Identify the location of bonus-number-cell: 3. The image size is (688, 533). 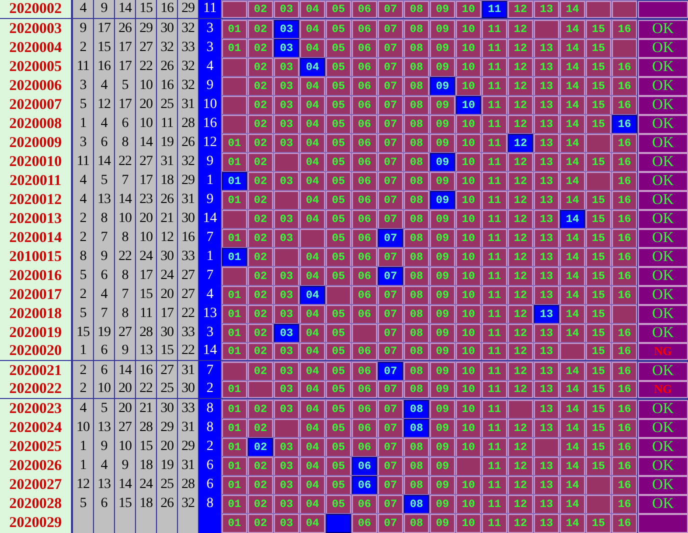
(210, 48).